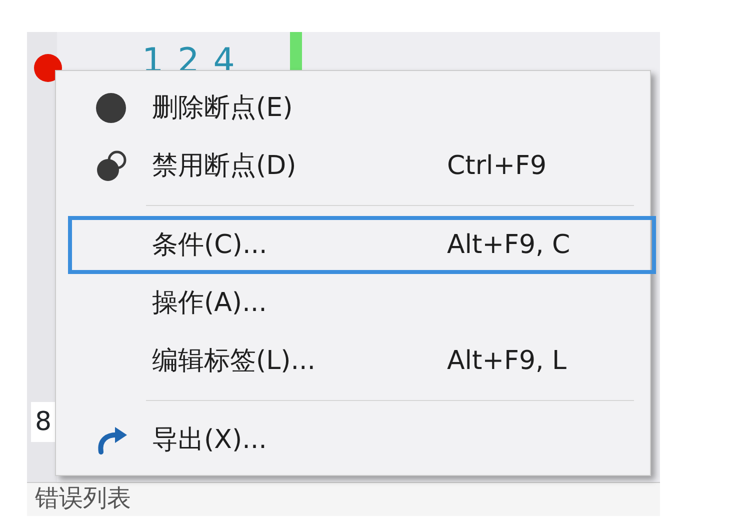 This screenshot has height=519, width=741. Describe the element at coordinates (508, 245) in the screenshot. I see `shortcut-text: Alt+F9, C` at that location.